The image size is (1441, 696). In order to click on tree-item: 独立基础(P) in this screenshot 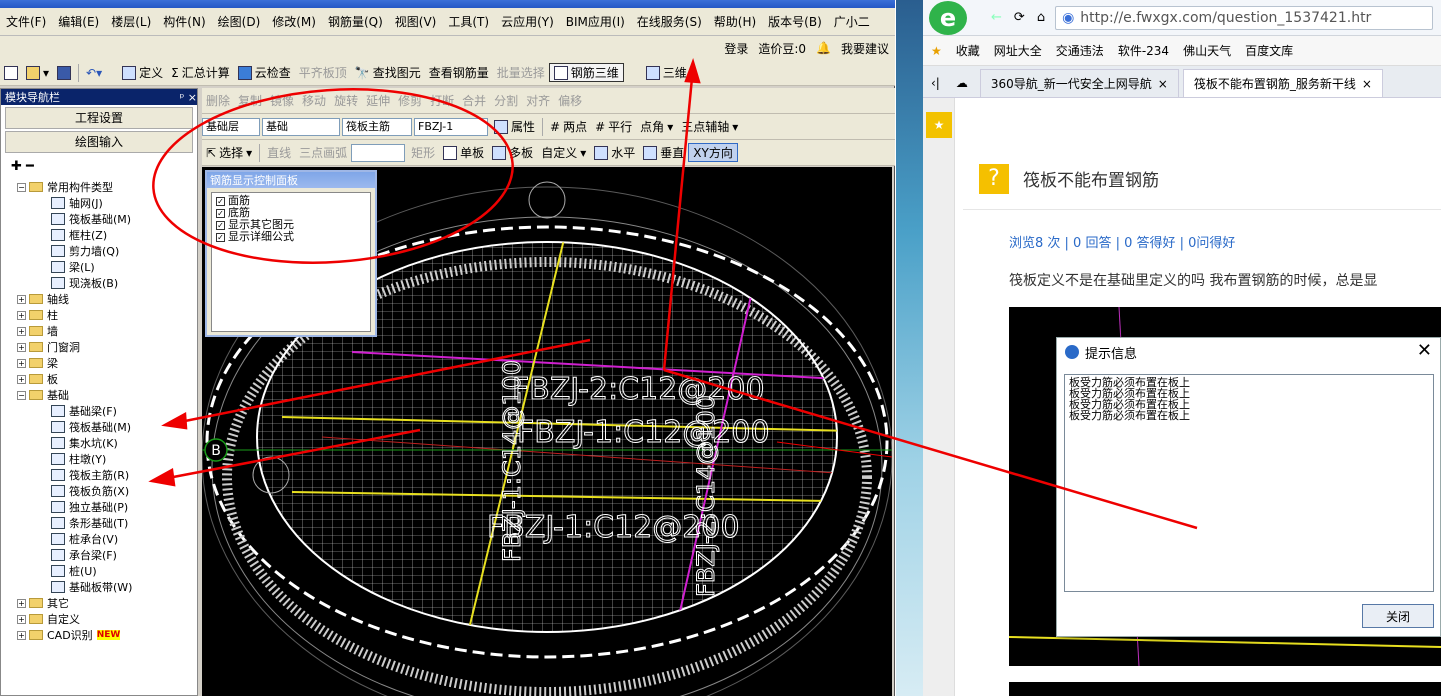, I will do `click(99, 507)`.